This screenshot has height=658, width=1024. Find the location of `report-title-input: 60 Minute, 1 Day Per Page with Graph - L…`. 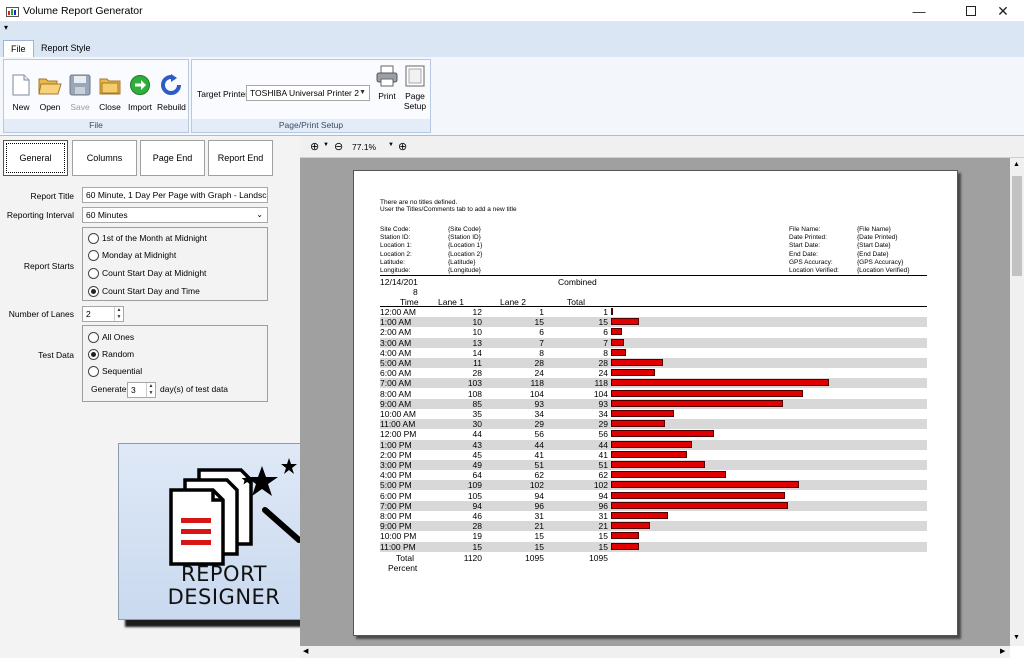

report-title-input: 60 Minute, 1 Day Per Page with Graph - L… is located at coordinates (175, 195).